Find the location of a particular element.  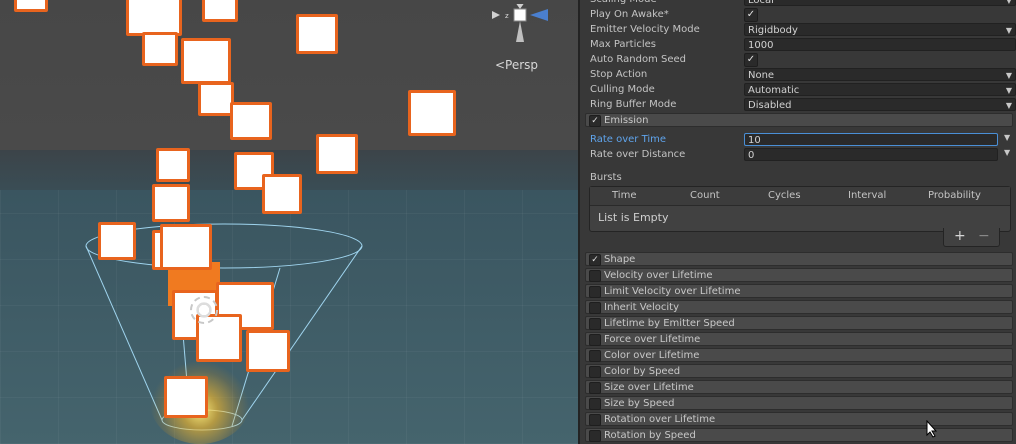

module-header: Size by Speed is located at coordinates (799, 403).